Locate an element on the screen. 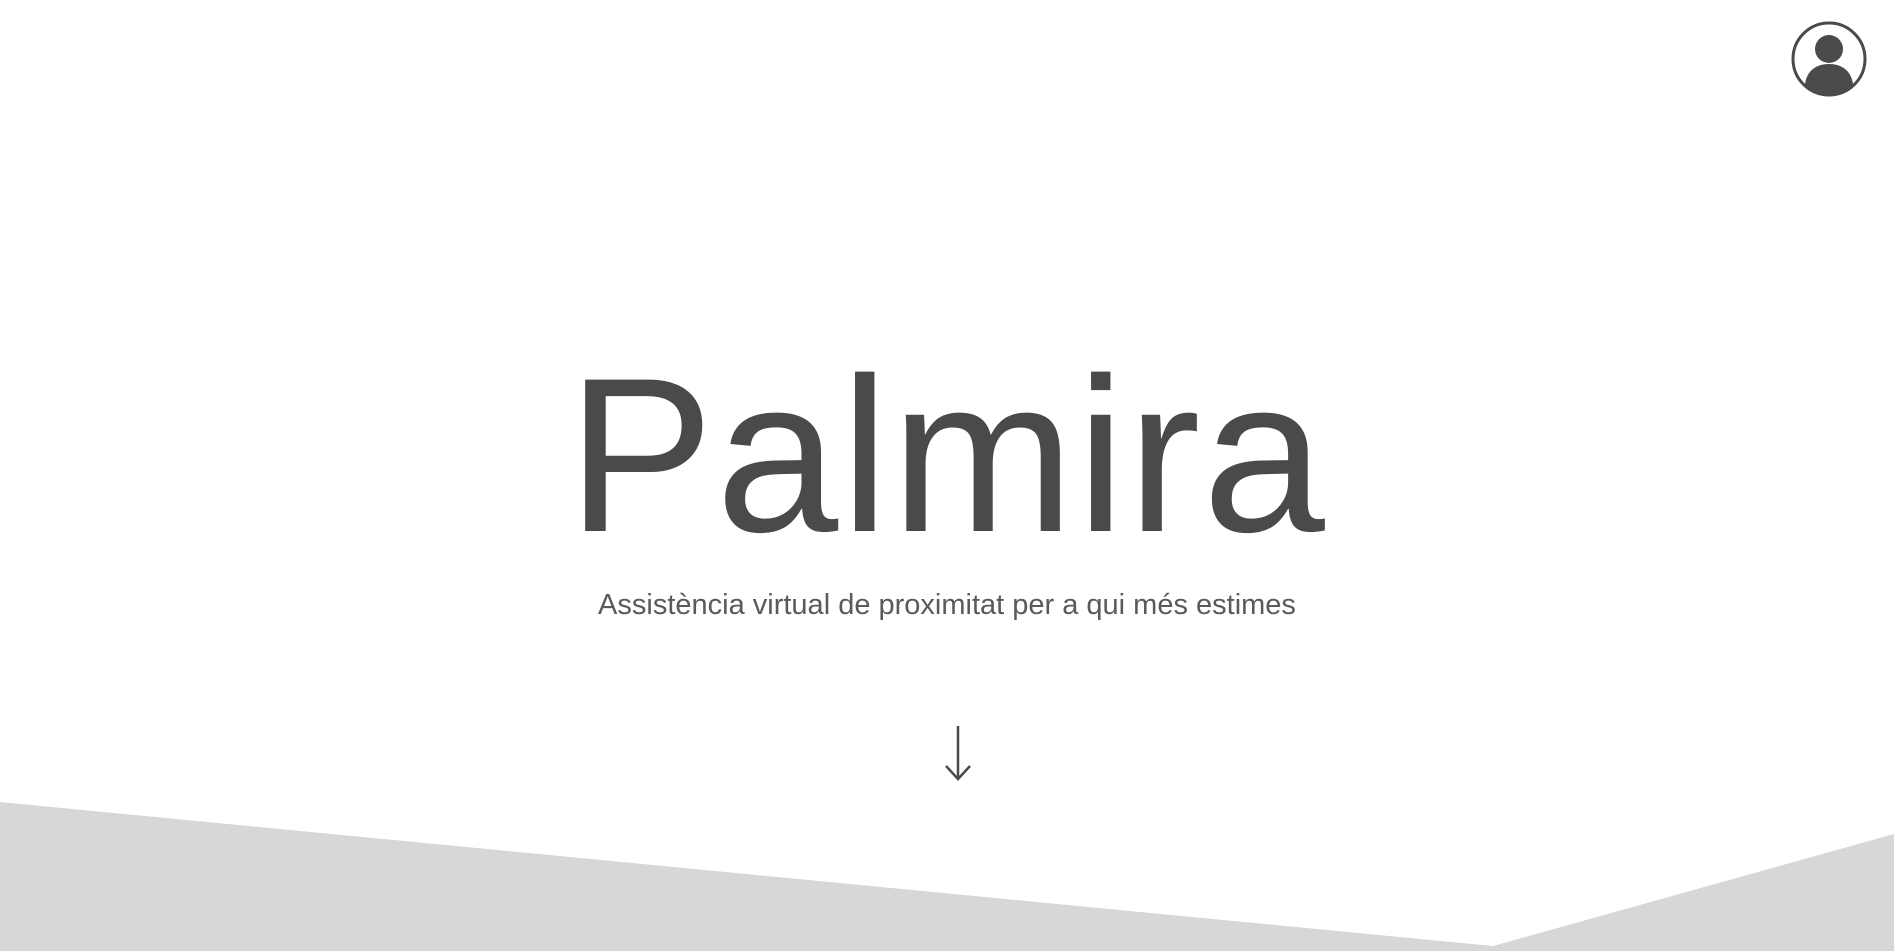  user-account-icon is located at coordinates (1829, 59).